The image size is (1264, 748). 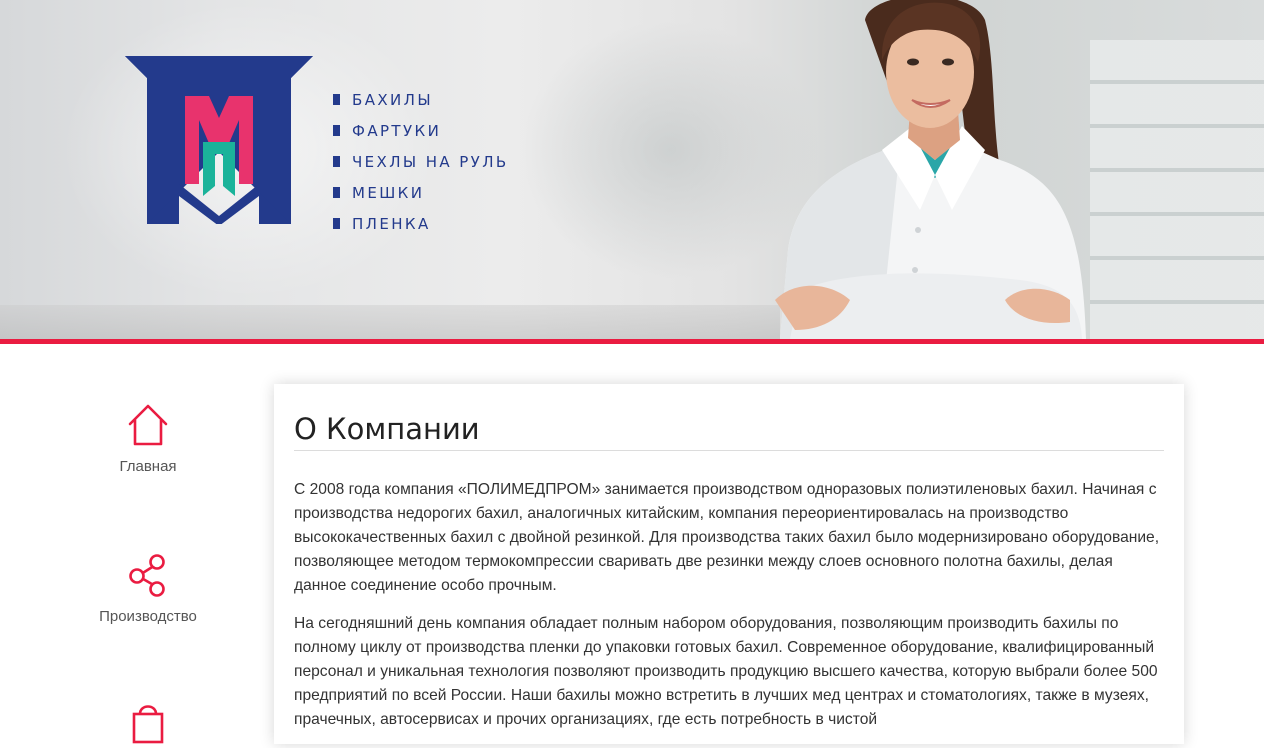 I want to click on menu-item-plenka: ПЛЕНКА, so click(x=421, y=223).